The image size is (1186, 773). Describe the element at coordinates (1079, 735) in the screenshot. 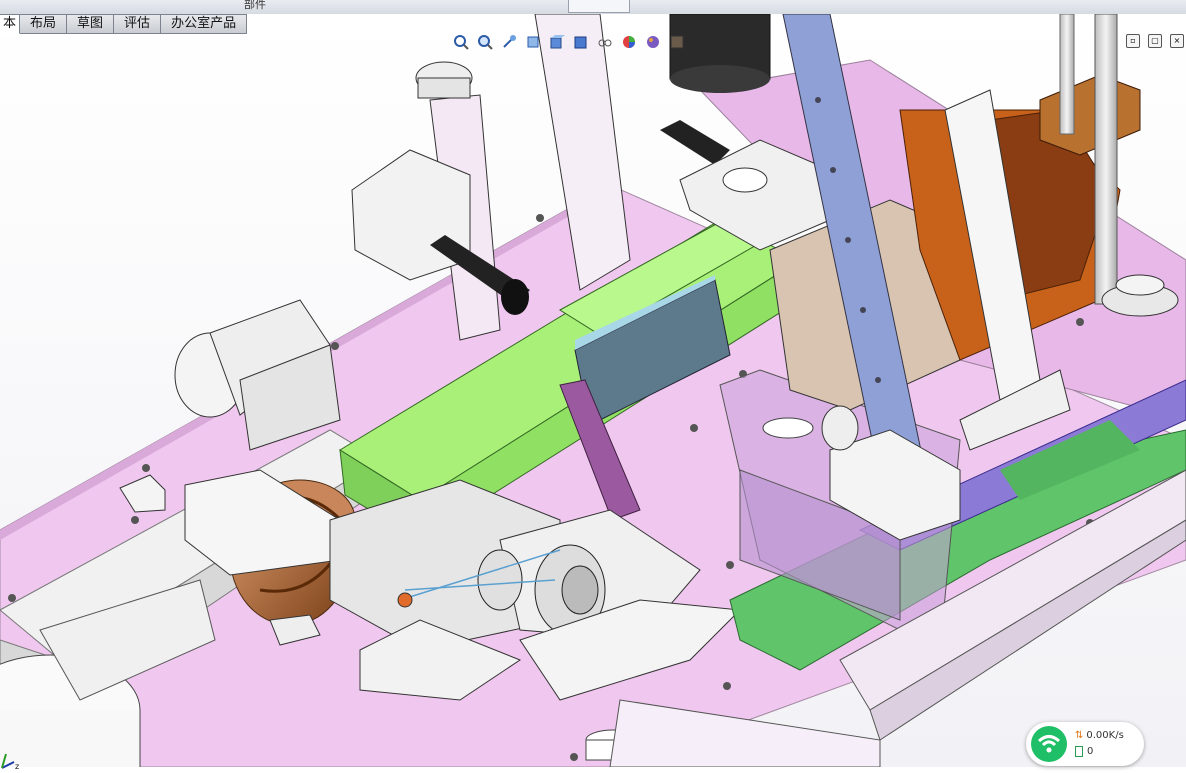

I see `up-down-arrow-icon: ⇅` at that location.